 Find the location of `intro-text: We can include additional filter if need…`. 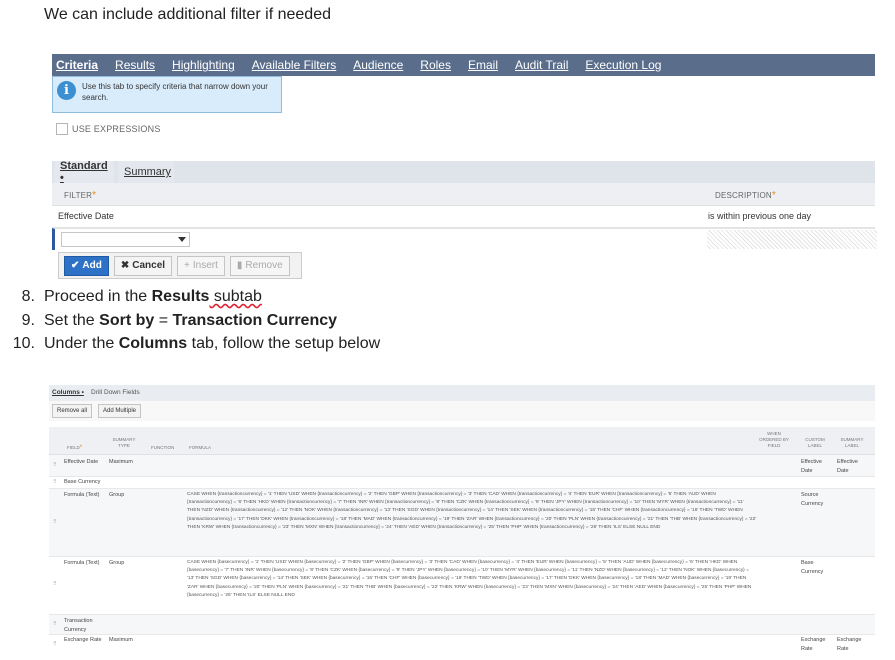

intro-text: We can include additional filter if need… is located at coordinates (187, 14).